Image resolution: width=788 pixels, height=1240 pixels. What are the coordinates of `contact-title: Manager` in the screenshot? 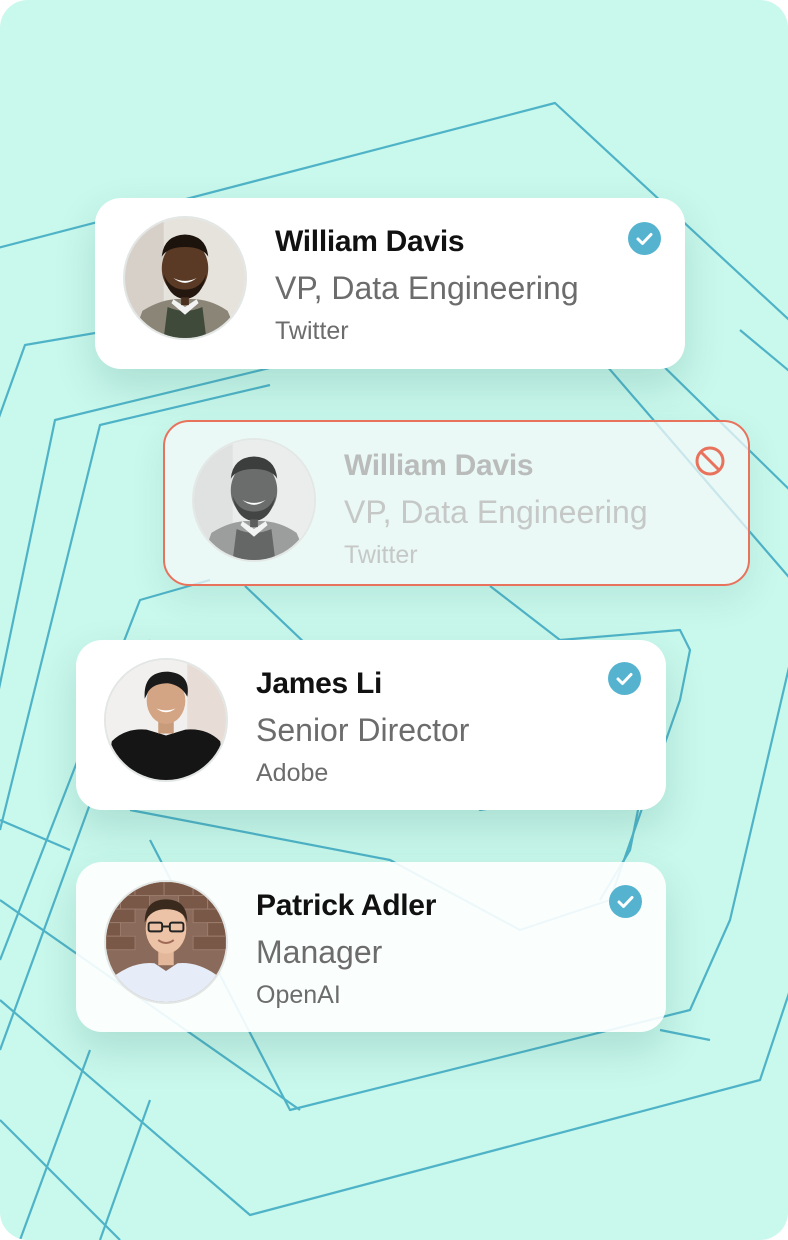 It's located at (319, 952).